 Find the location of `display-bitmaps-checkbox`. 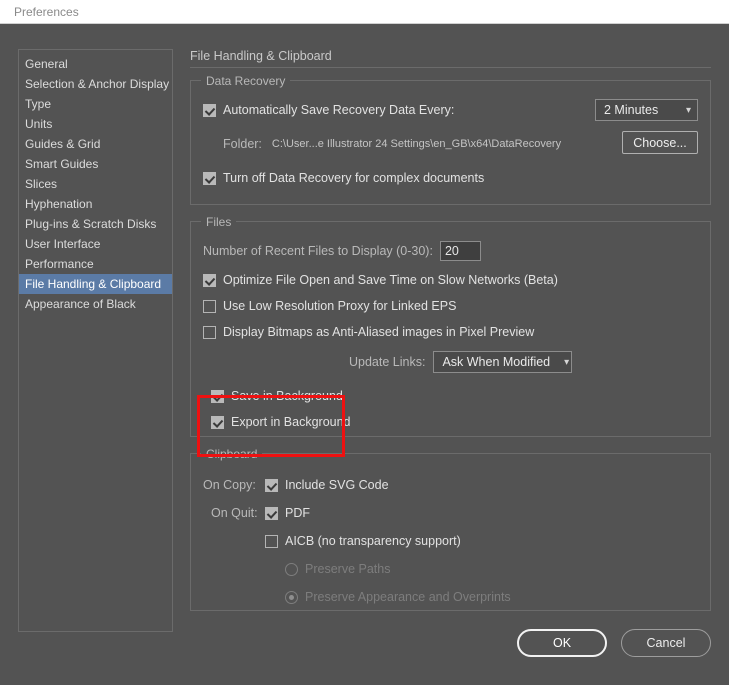

display-bitmaps-checkbox is located at coordinates (209, 332).